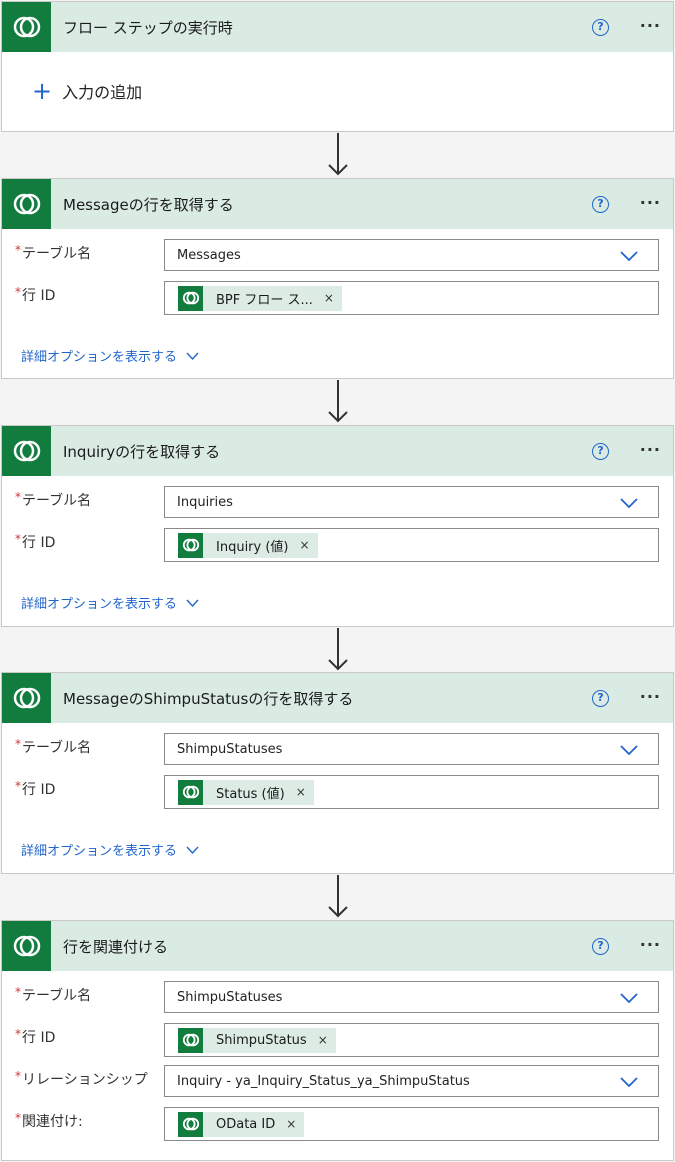 Image resolution: width=675 pixels, height=1162 pixels. What do you see at coordinates (411, 502) in the screenshot?
I see `table-name-dropdown: Inquiries` at bounding box center [411, 502].